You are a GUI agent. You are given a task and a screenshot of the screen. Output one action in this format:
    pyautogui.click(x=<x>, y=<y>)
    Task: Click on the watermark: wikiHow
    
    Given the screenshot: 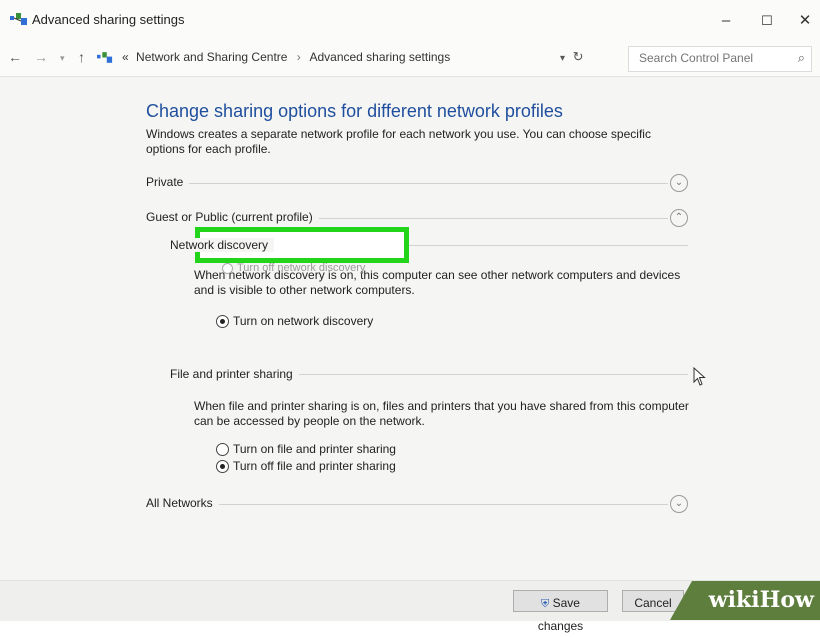 What is the action you would take?
    pyautogui.click(x=745, y=600)
    